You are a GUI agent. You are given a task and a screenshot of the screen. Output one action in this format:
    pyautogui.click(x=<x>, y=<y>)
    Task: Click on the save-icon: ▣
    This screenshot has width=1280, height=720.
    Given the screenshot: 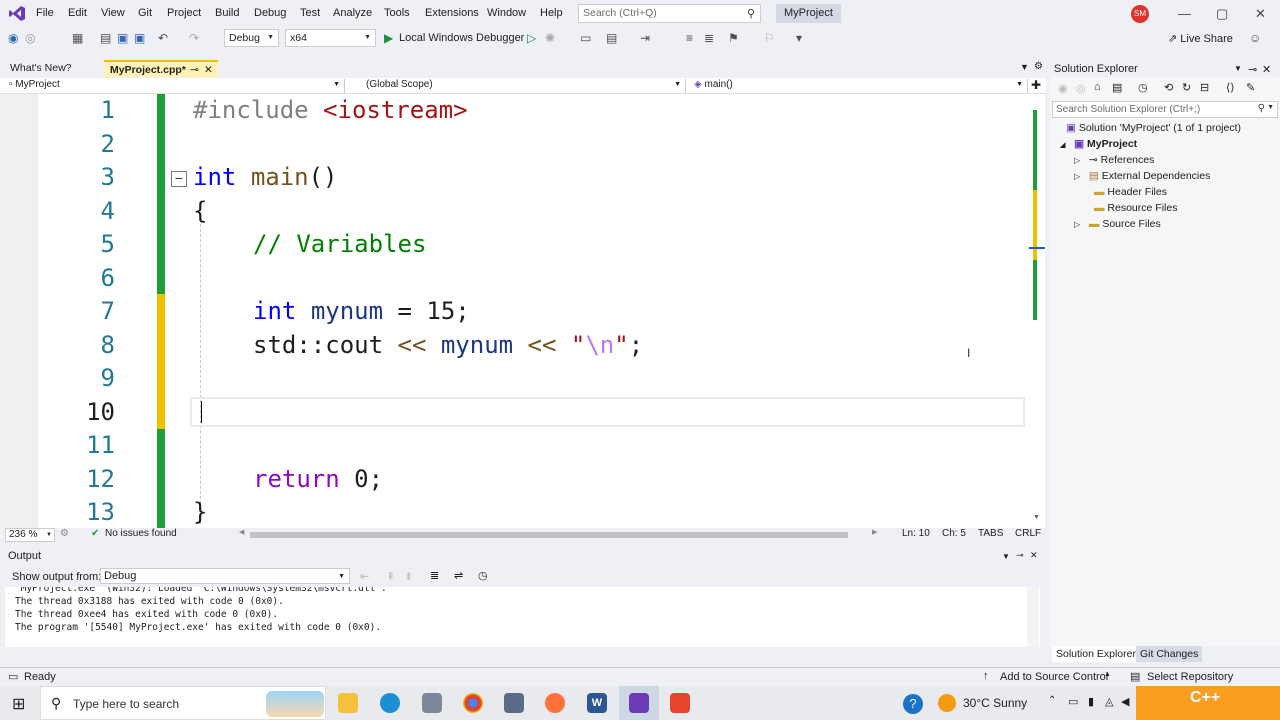 What is the action you would take?
    pyautogui.click(x=122, y=38)
    